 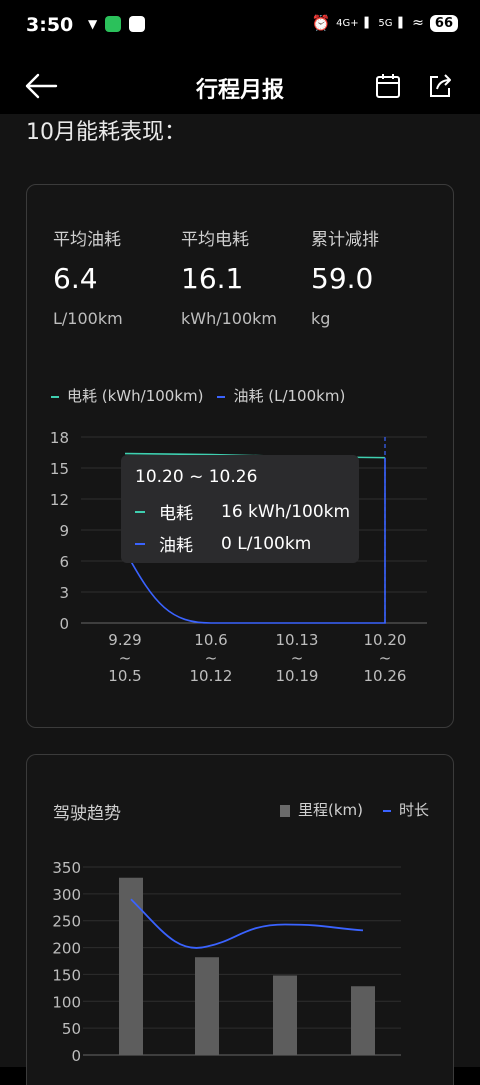 I want to click on stat-value: 6.4, so click(x=75, y=278).